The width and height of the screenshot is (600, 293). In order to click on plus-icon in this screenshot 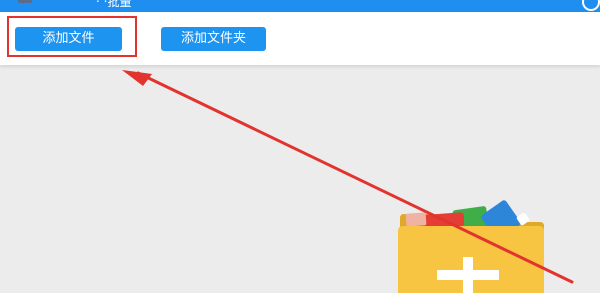, I will do `click(468, 275)`.